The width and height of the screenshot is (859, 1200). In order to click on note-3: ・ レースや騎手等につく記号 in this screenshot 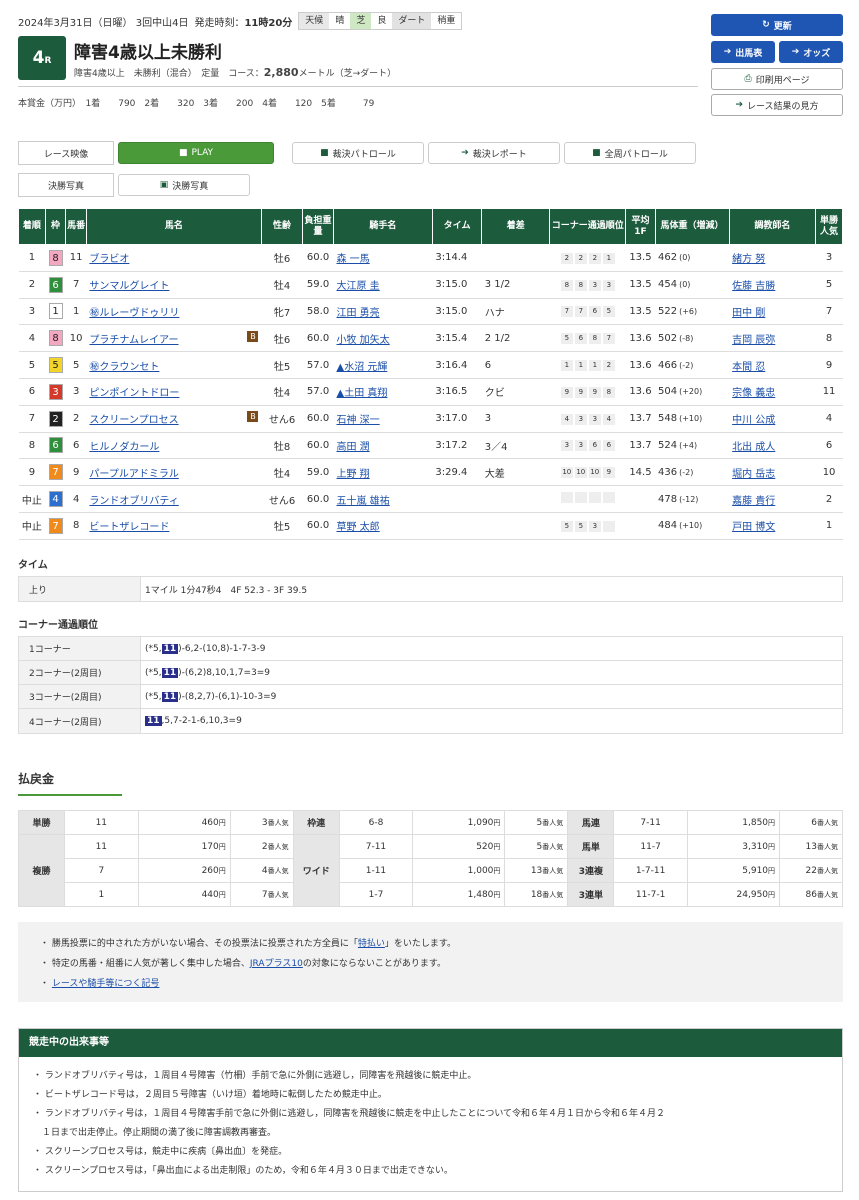, I will do `click(100, 984)`.